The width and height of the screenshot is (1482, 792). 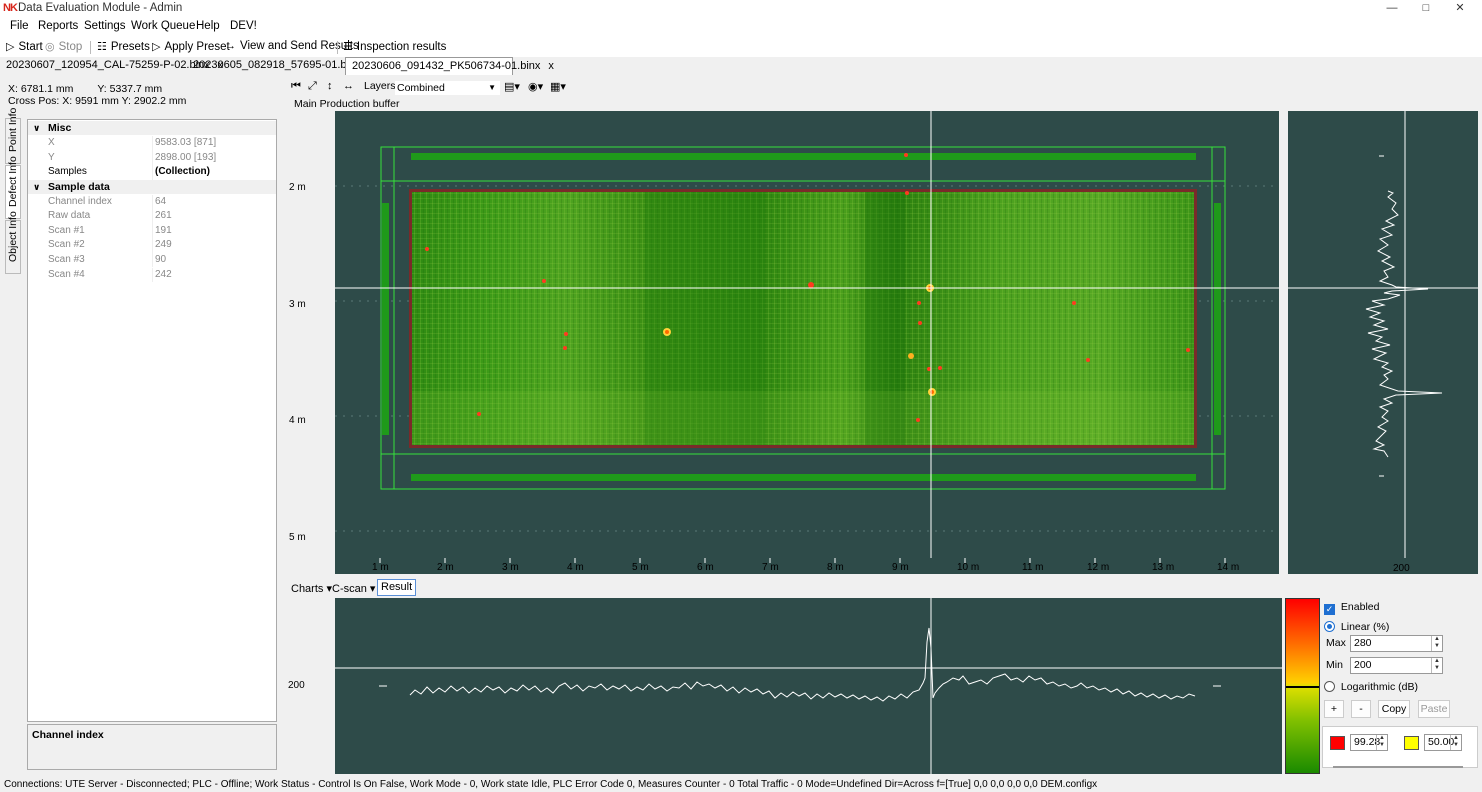 What do you see at coordinates (575, 567) in the screenshot?
I see `x-tick-label: 4 m` at bounding box center [575, 567].